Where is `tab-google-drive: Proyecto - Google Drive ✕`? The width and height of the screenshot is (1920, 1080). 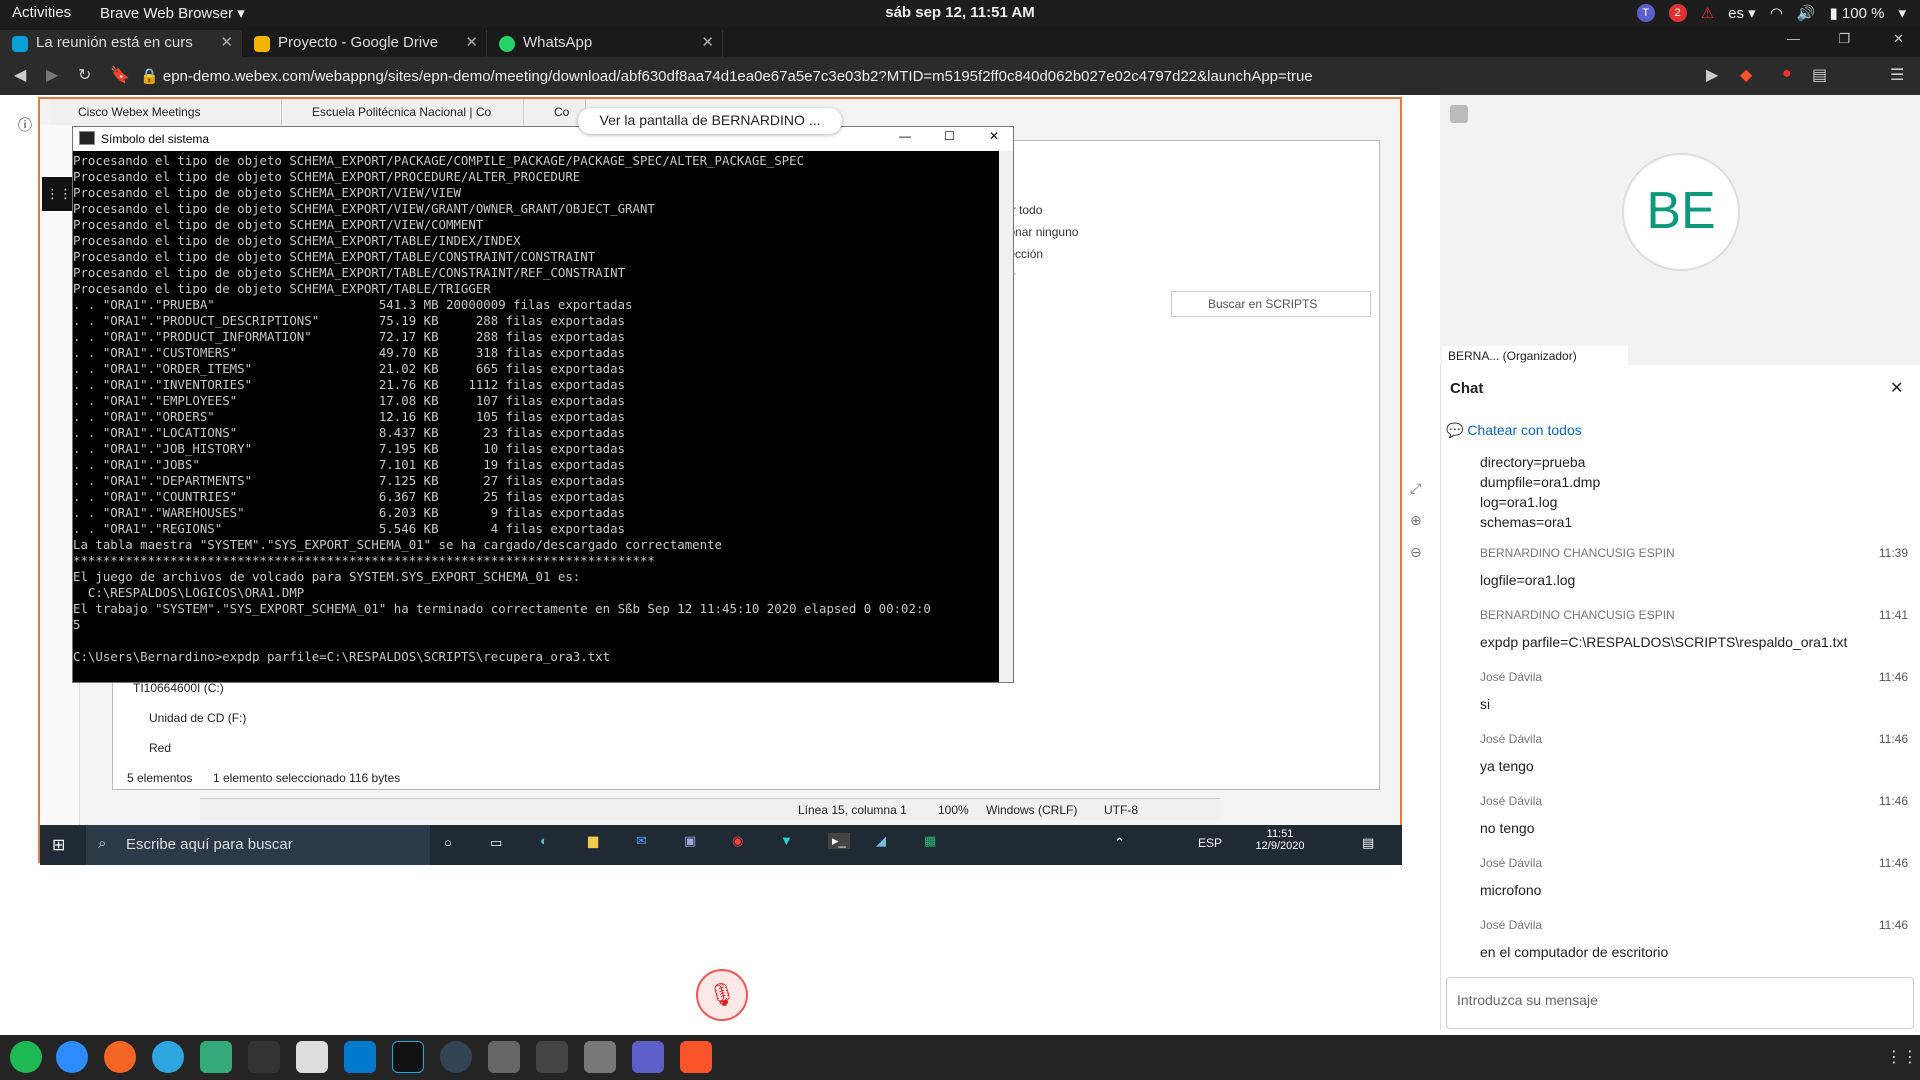
tab-google-drive: Proyecto - Google Drive ✕ is located at coordinates (364, 43).